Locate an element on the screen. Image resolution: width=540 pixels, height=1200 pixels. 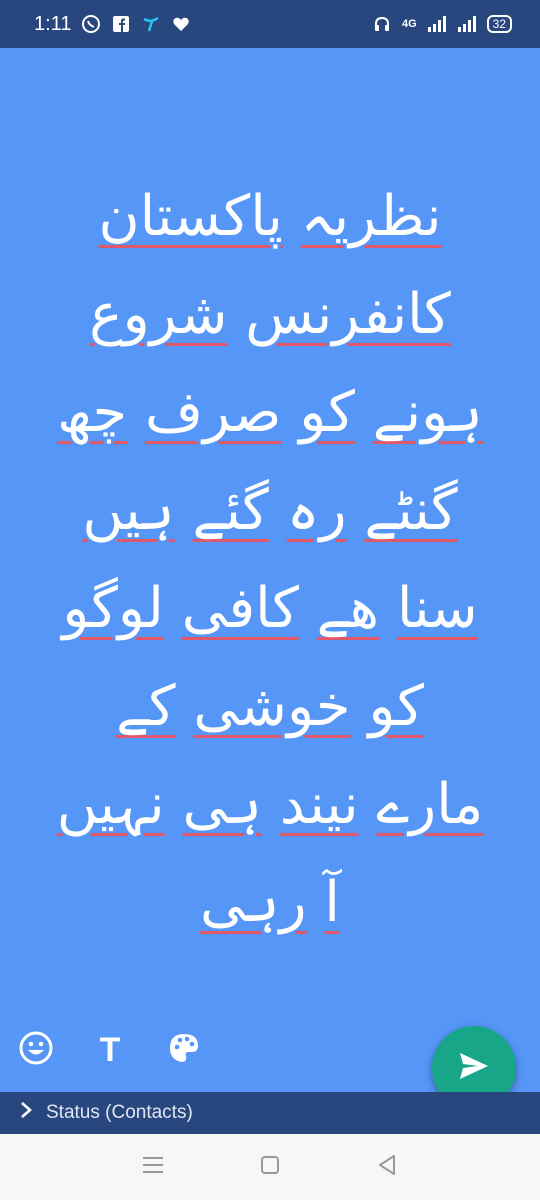
status-text-line: نظریہ پاکستان is located at coordinates (270, 217).